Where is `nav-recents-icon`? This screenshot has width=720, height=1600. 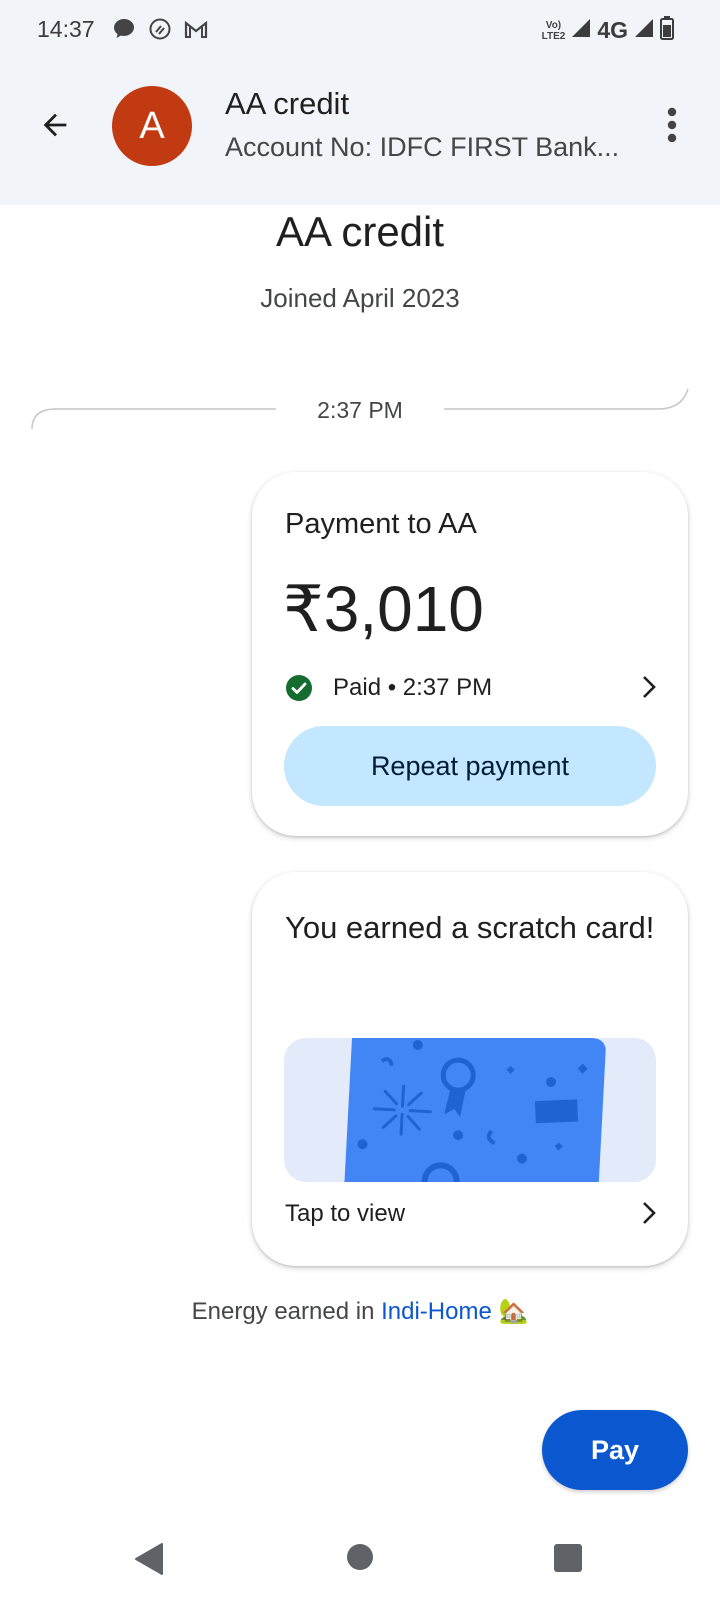 nav-recents-icon is located at coordinates (568, 1558).